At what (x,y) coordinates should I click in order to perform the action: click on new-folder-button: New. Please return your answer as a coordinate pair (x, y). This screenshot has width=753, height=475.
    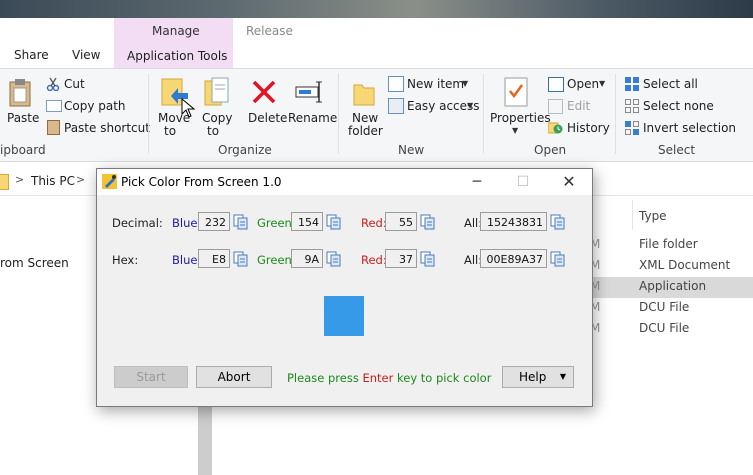
    Looking at the image, I should click on (365, 118).